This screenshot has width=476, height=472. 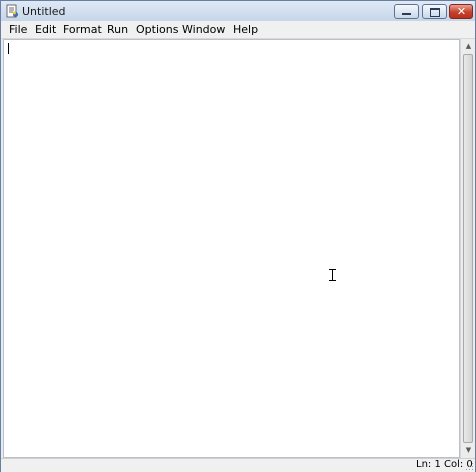 What do you see at coordinates (428, 464) in the screenshot?
I see `status-line-number: Ln: 1` at bounding box center [428, 464].